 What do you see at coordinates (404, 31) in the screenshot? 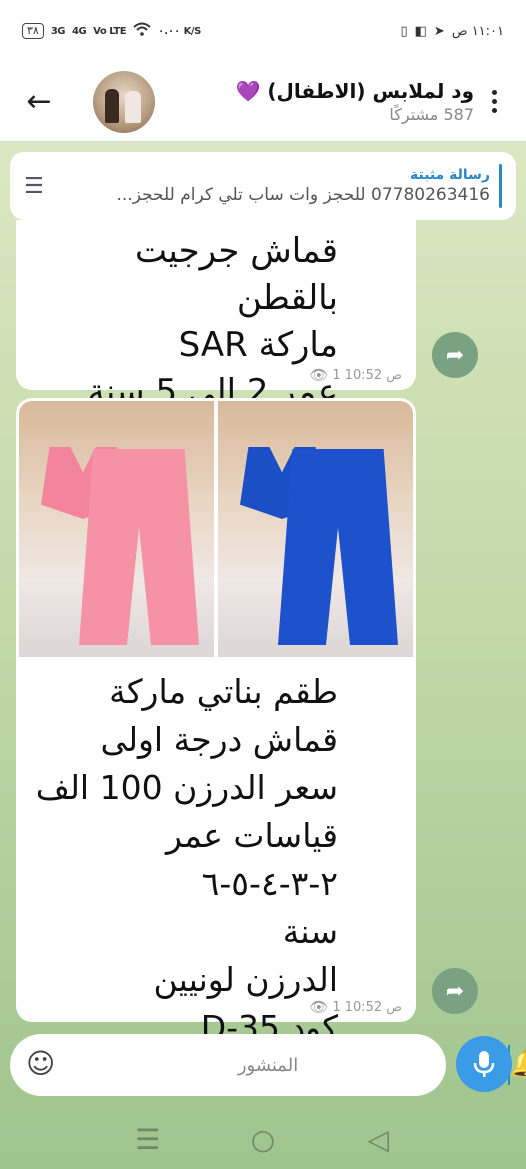
I see `sim-icon: ▯` at bounding box center [404, 31].